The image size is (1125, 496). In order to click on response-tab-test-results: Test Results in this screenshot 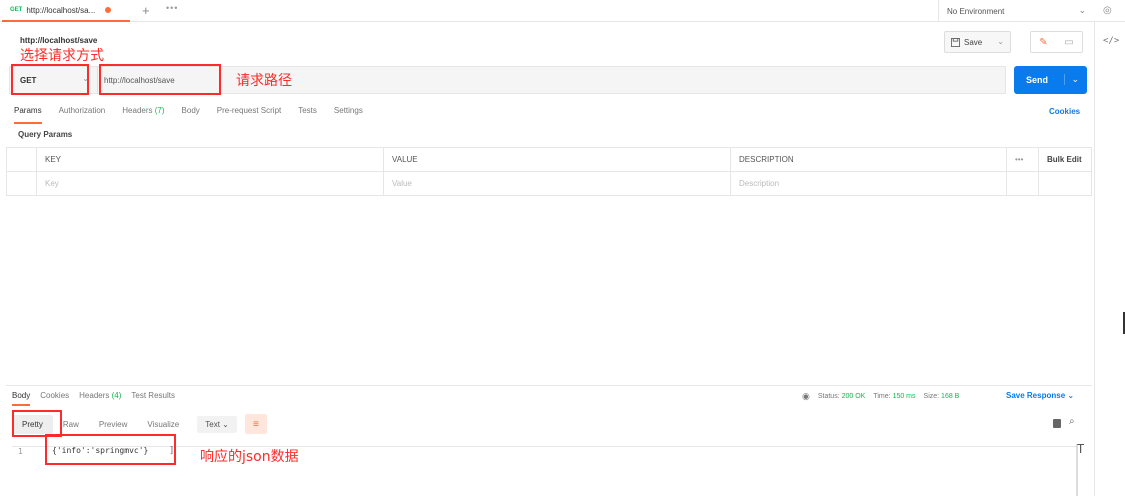, I will do `click(153, 398)`.